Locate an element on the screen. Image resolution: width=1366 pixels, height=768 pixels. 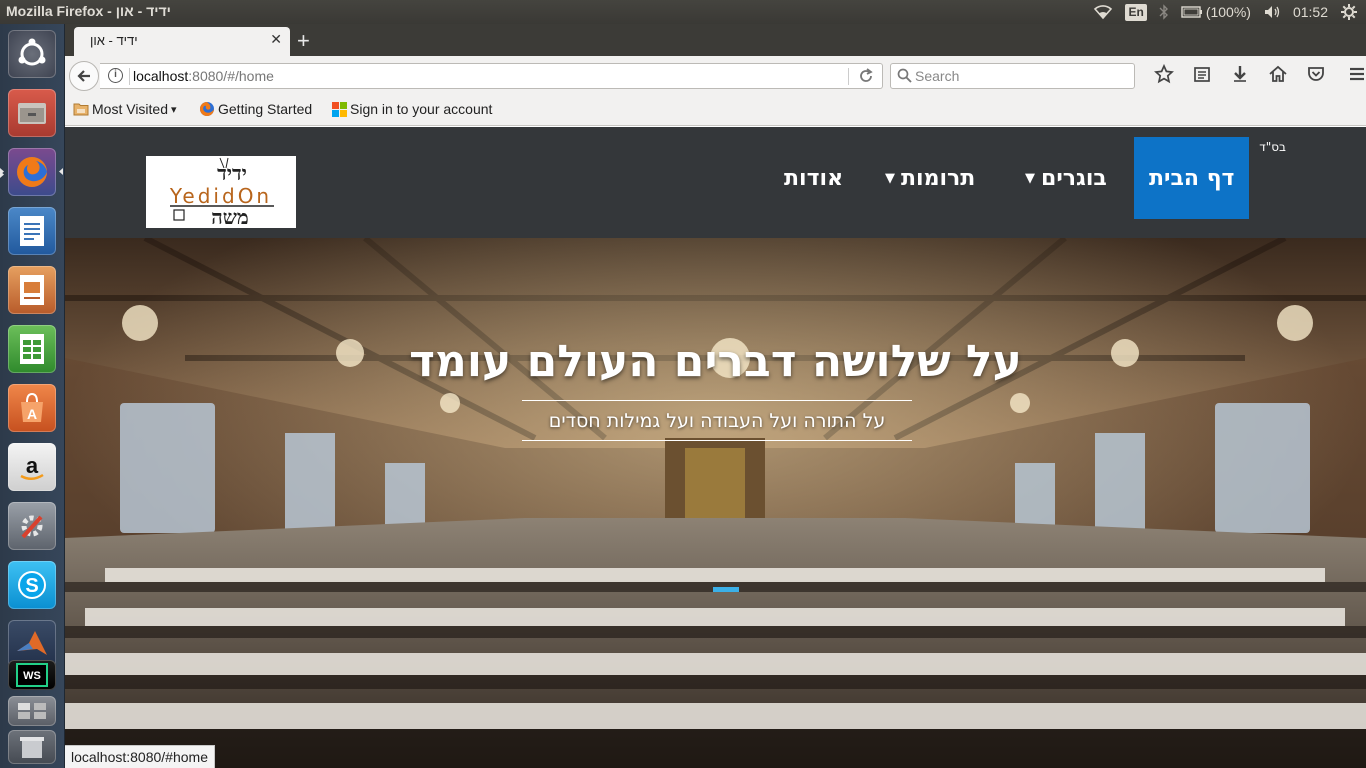
tab-close-icon: ✕ is located at coordinates (276, 40).